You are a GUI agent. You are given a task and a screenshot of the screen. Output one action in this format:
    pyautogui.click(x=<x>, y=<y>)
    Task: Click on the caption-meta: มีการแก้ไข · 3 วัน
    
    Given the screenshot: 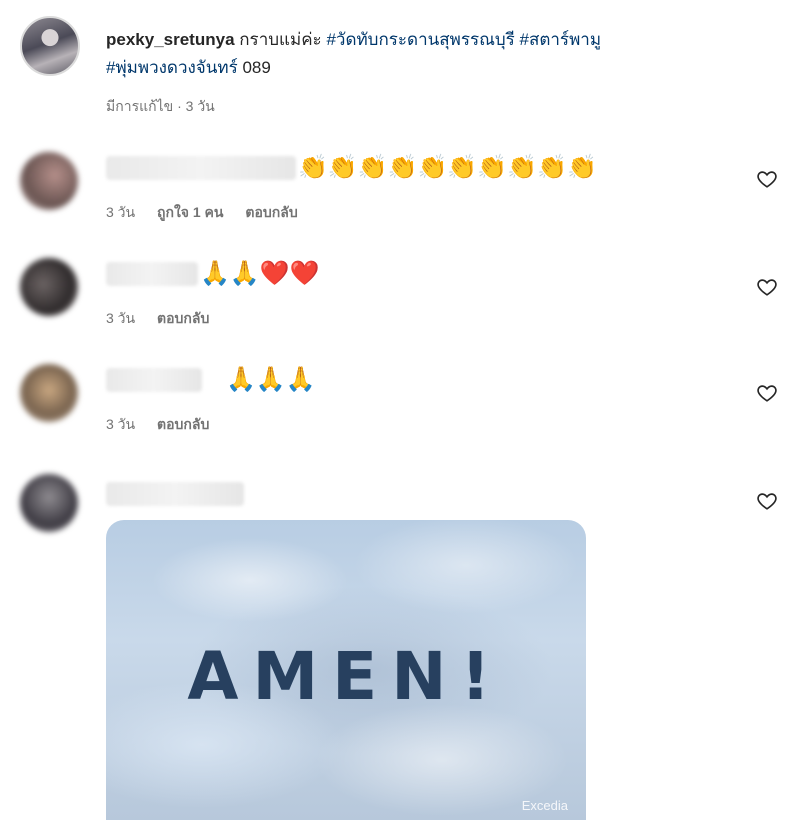 What is the action you would take?
    pyautogui.click(x=160, y=106)
    